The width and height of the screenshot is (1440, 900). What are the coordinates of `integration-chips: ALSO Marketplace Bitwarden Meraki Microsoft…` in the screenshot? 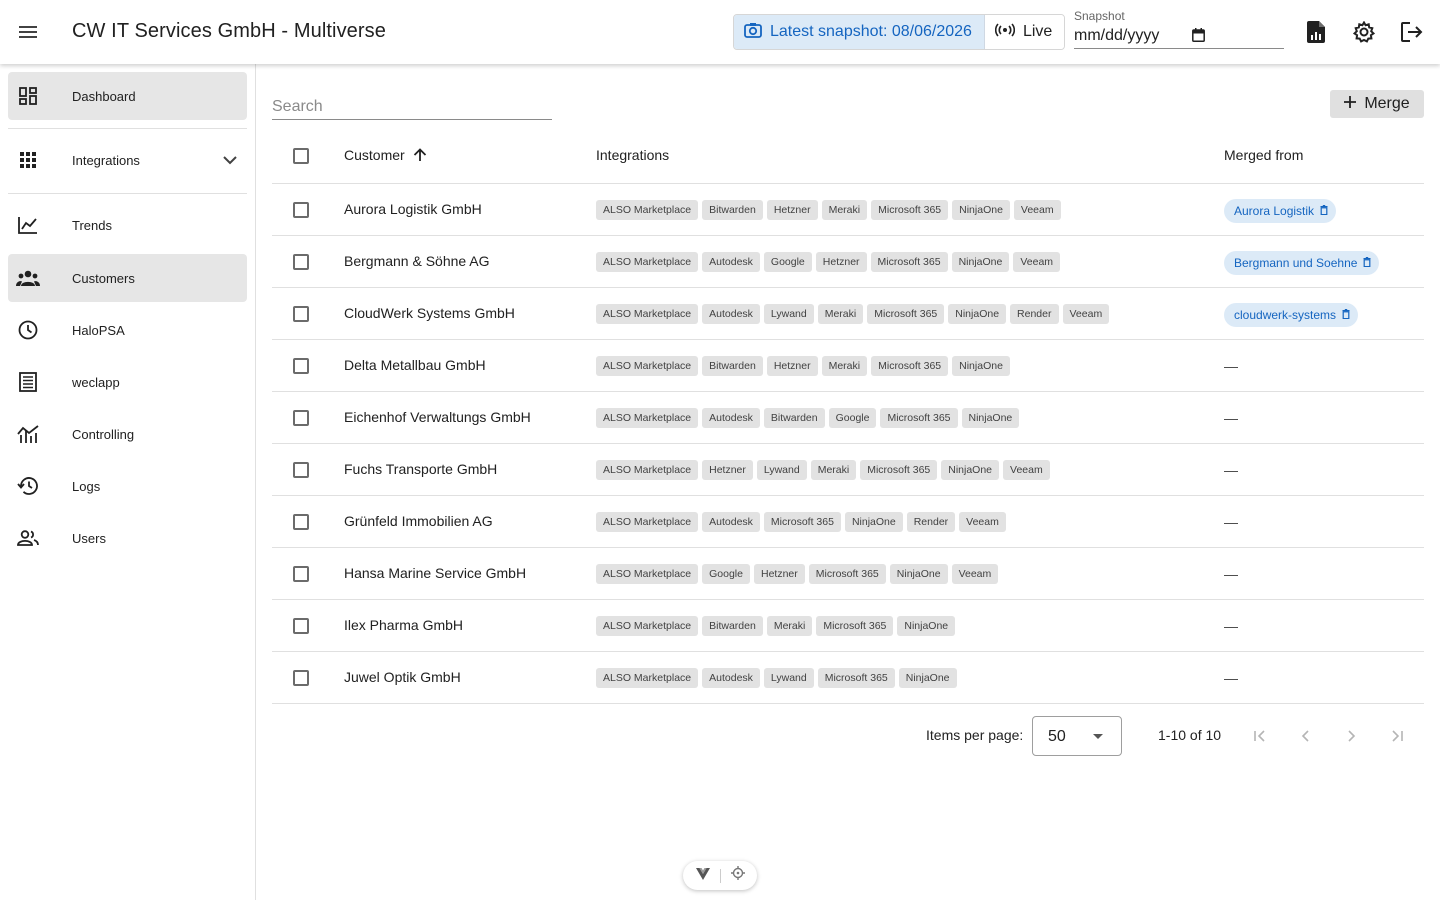 It's located at (776, 626).